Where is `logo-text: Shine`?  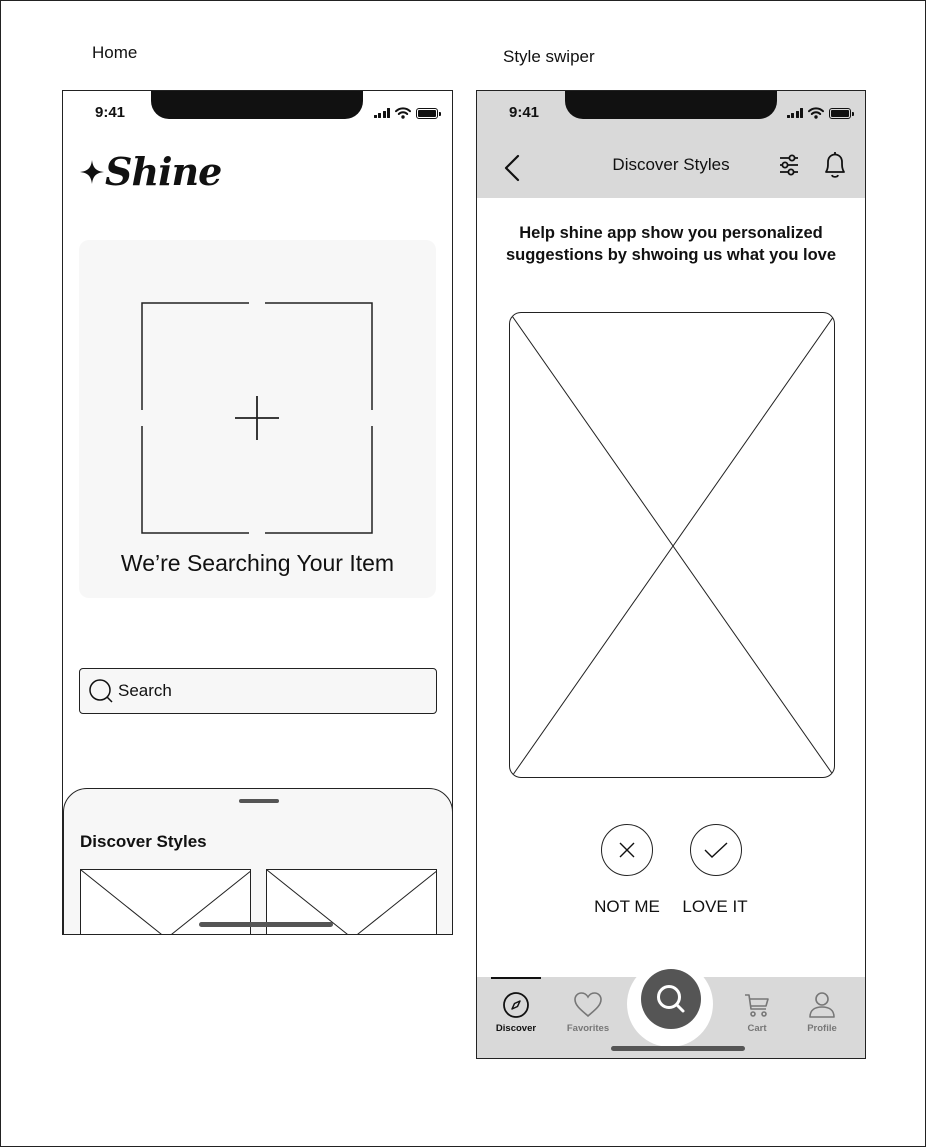 logo-text: Shine is located at coordinates (163, 171).